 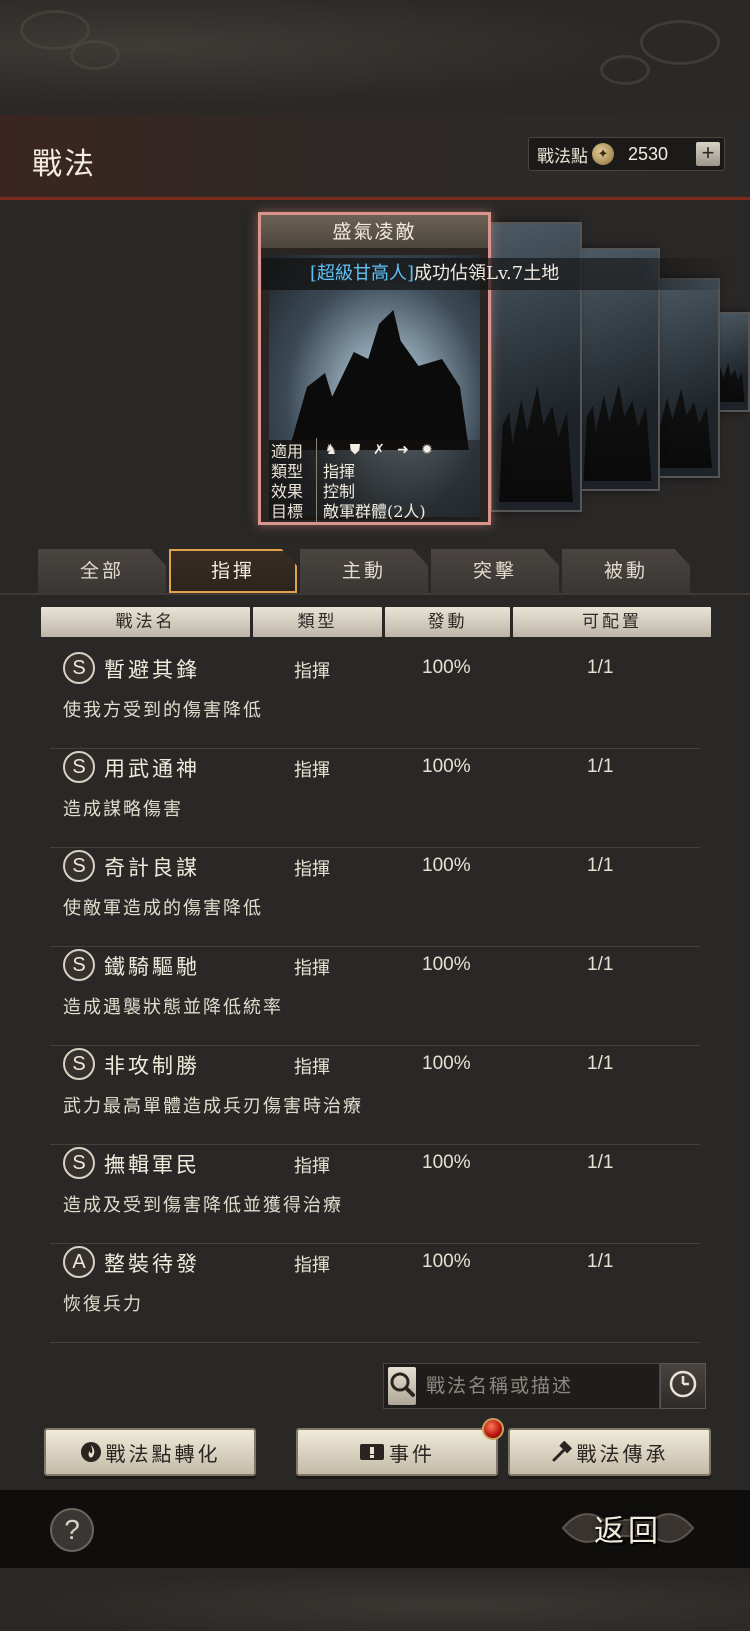 I want to click on back-label: 返回, so click(x=628, y=1531).